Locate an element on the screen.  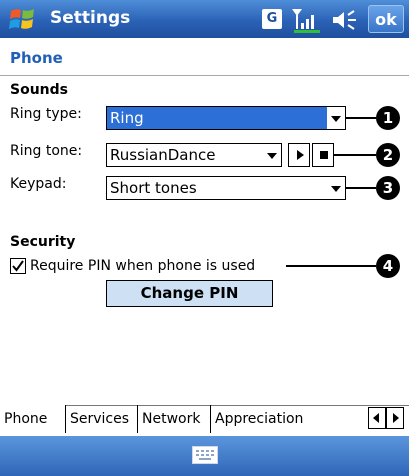
callout-4: 4 is located at coordinates (388, 266).